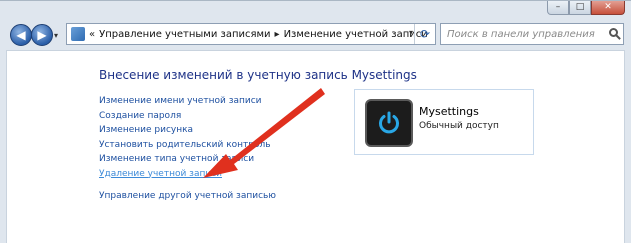  I want to click on manage-other-account-link: Управление другой учетной записью, so click(187, 196).